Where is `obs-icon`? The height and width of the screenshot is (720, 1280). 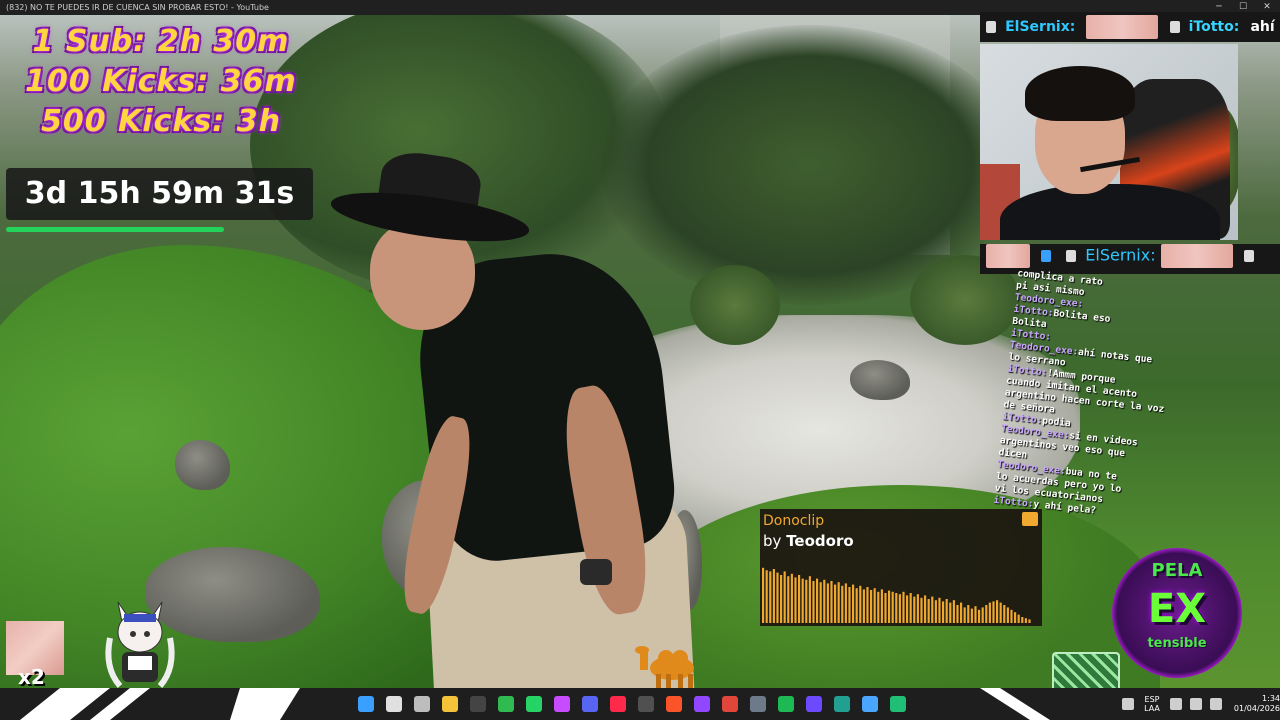
obs-icon is located at coordinates (646, 704).